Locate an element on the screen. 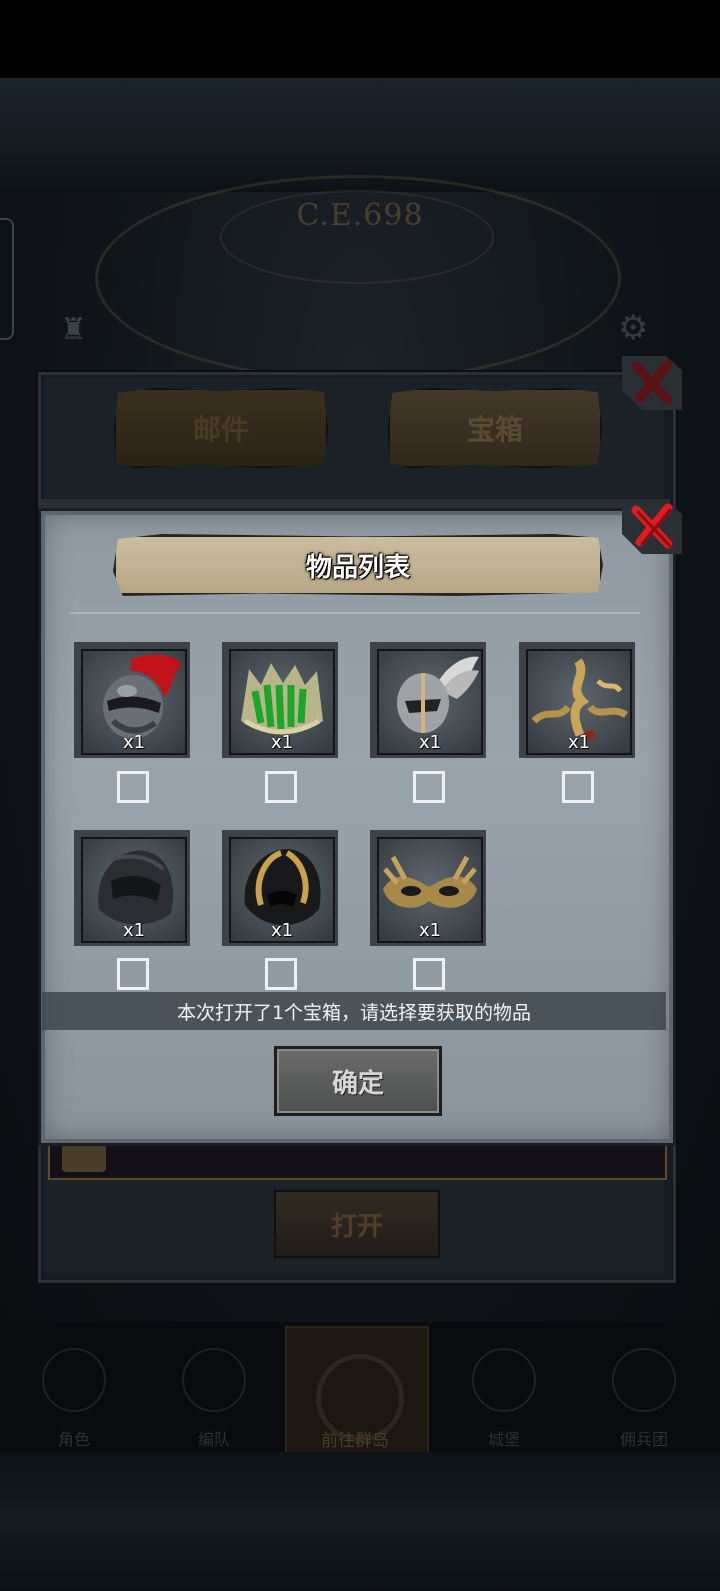  nav-item-character: 角色 is located at coordinates (74, 1390).